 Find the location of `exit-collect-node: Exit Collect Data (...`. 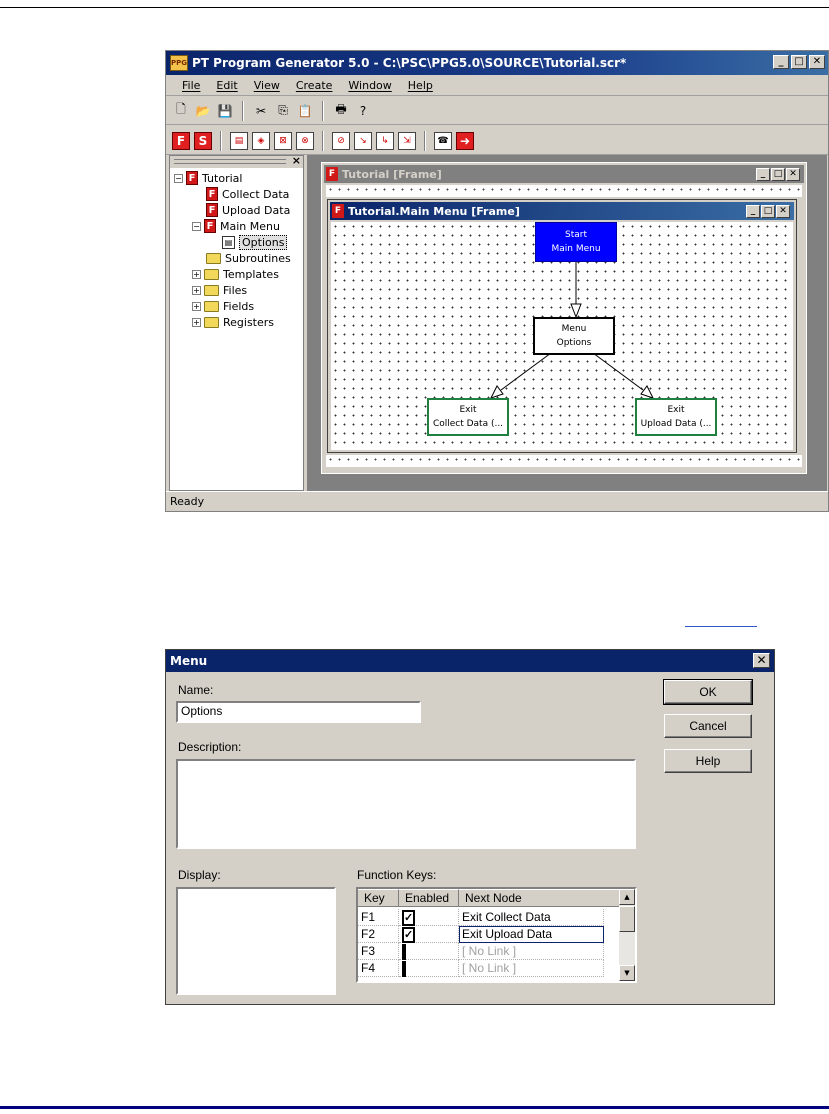

exit-collect-node: Exit Collect Data (... is located at coordinates (468, 417).